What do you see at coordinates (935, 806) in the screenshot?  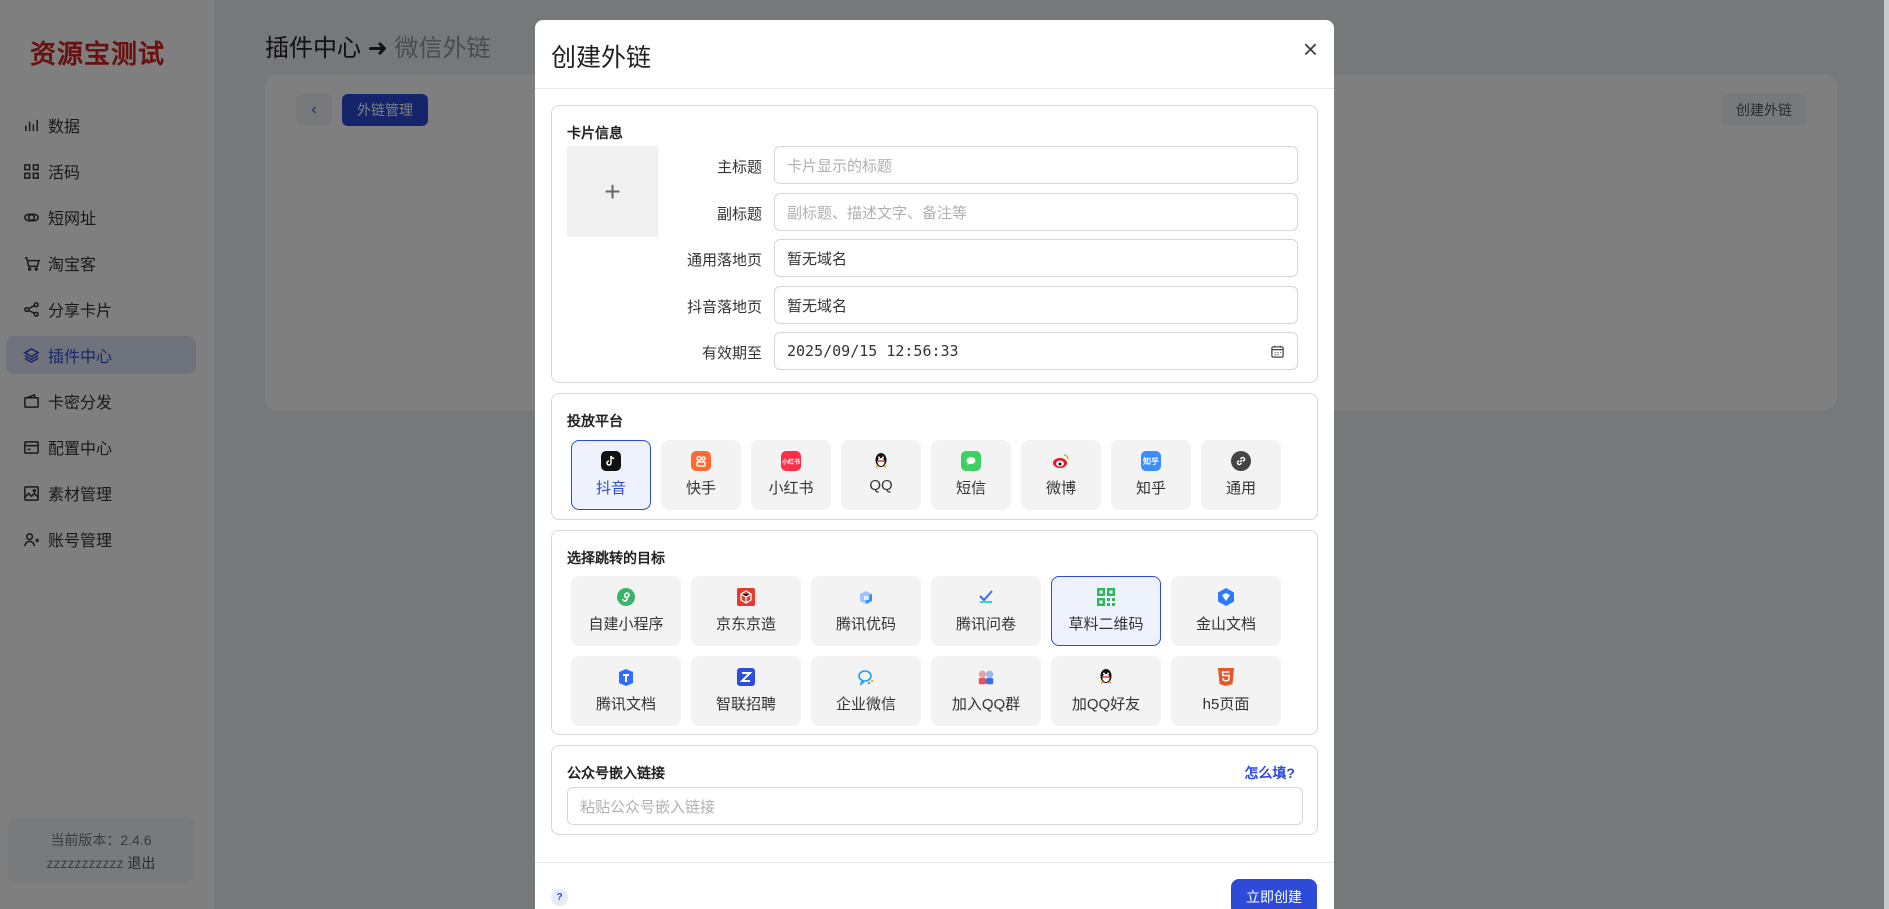 I see `embed-link-input: 粘贴公众号嵌入链接` at bounding box center [935, 806].